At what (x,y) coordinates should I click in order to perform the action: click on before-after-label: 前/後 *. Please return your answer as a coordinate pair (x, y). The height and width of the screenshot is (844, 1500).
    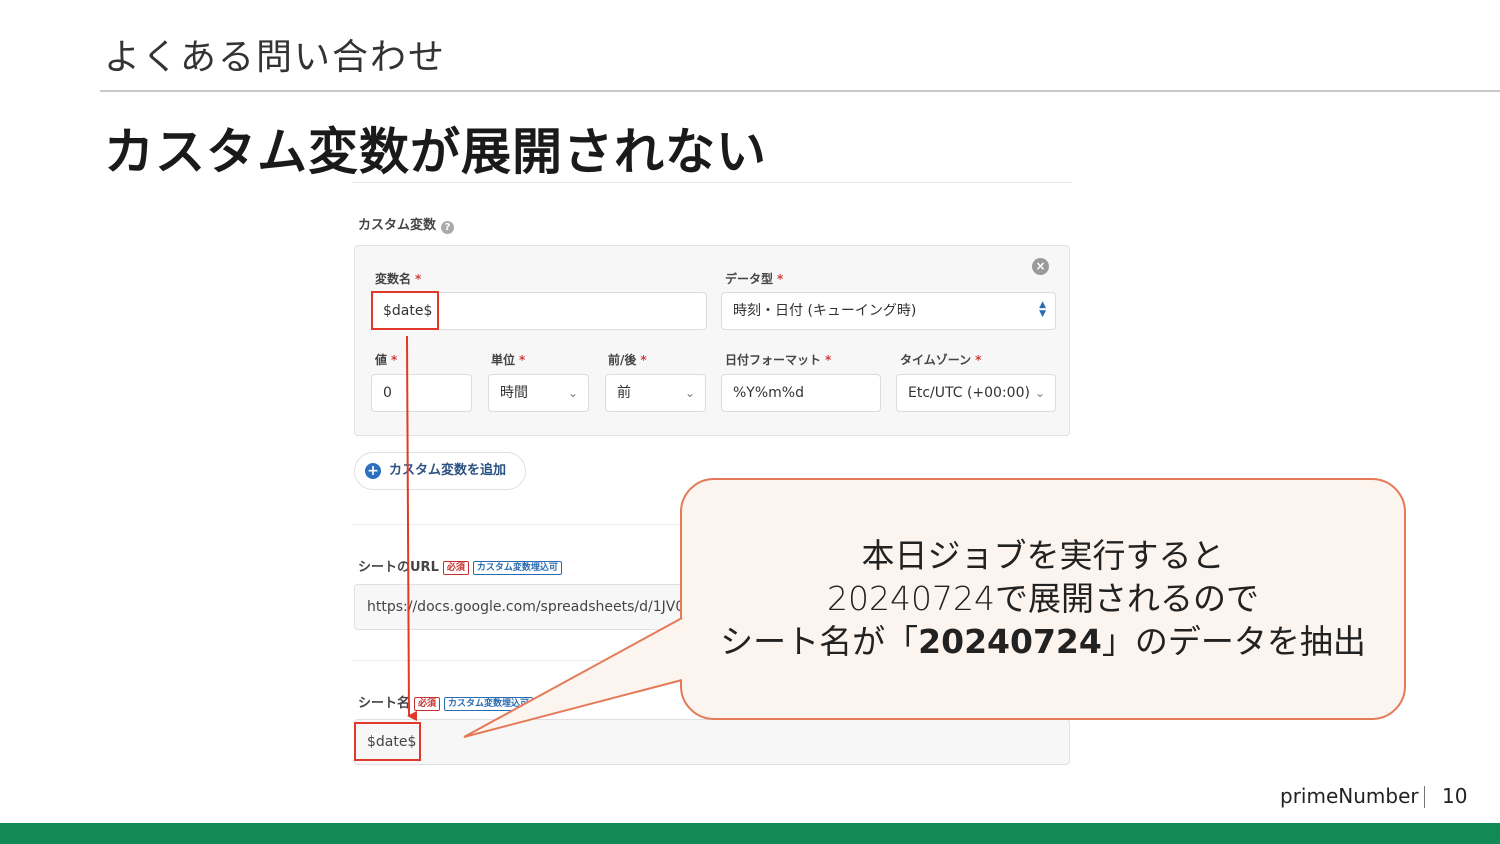
    Looking at the image, I should click on (627, 359).